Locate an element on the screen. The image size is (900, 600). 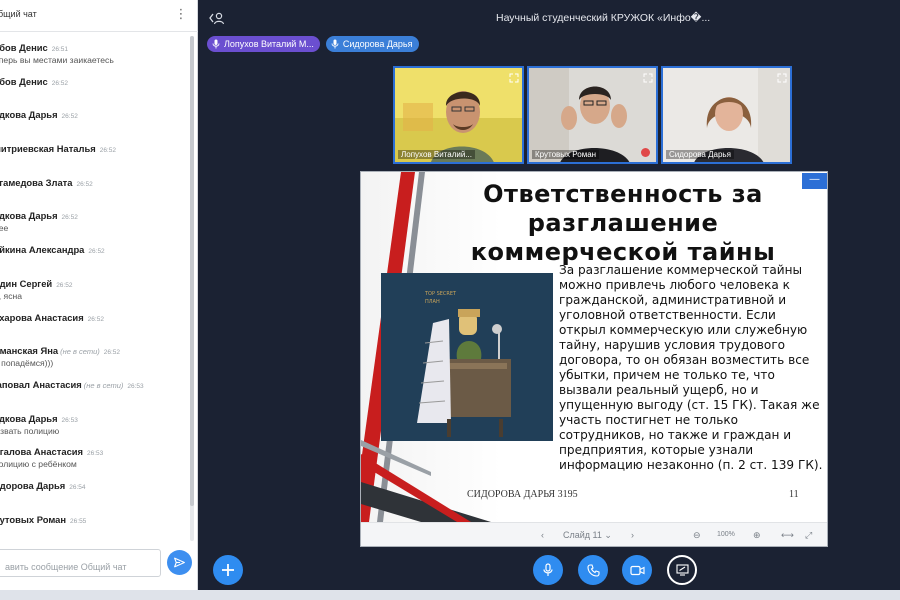
chat-message-header: игалова Анастасия 26:53 is located at coordinates (95, 451).